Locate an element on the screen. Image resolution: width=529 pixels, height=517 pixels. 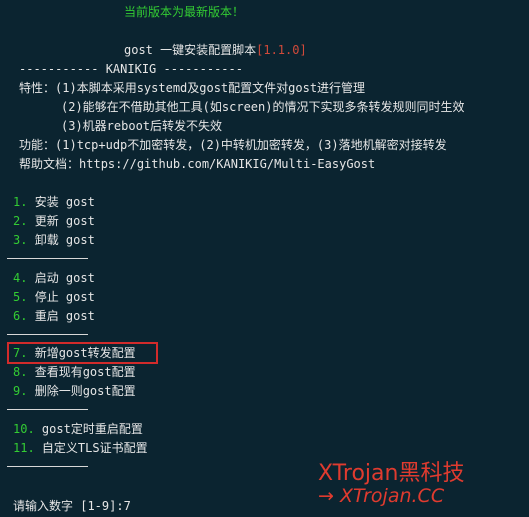
feature-item: (2)能够在不借助其他工具(如screen)的情况下实现多条转发规则同时生效 is located at coordinates (263, 107).